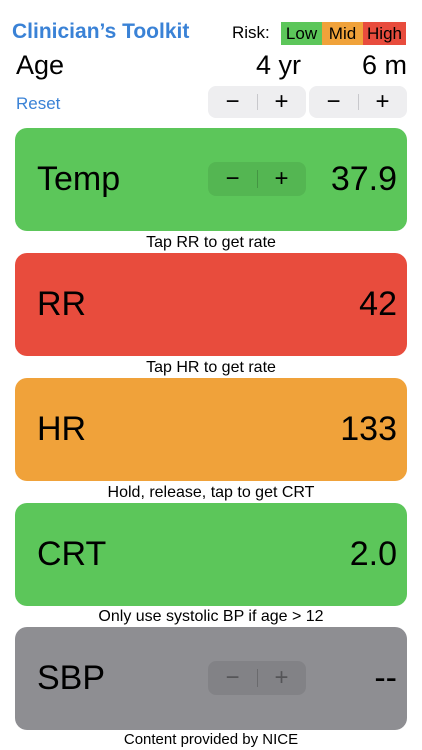  I want to click on temp-increment-button: +, so click(281, 179).